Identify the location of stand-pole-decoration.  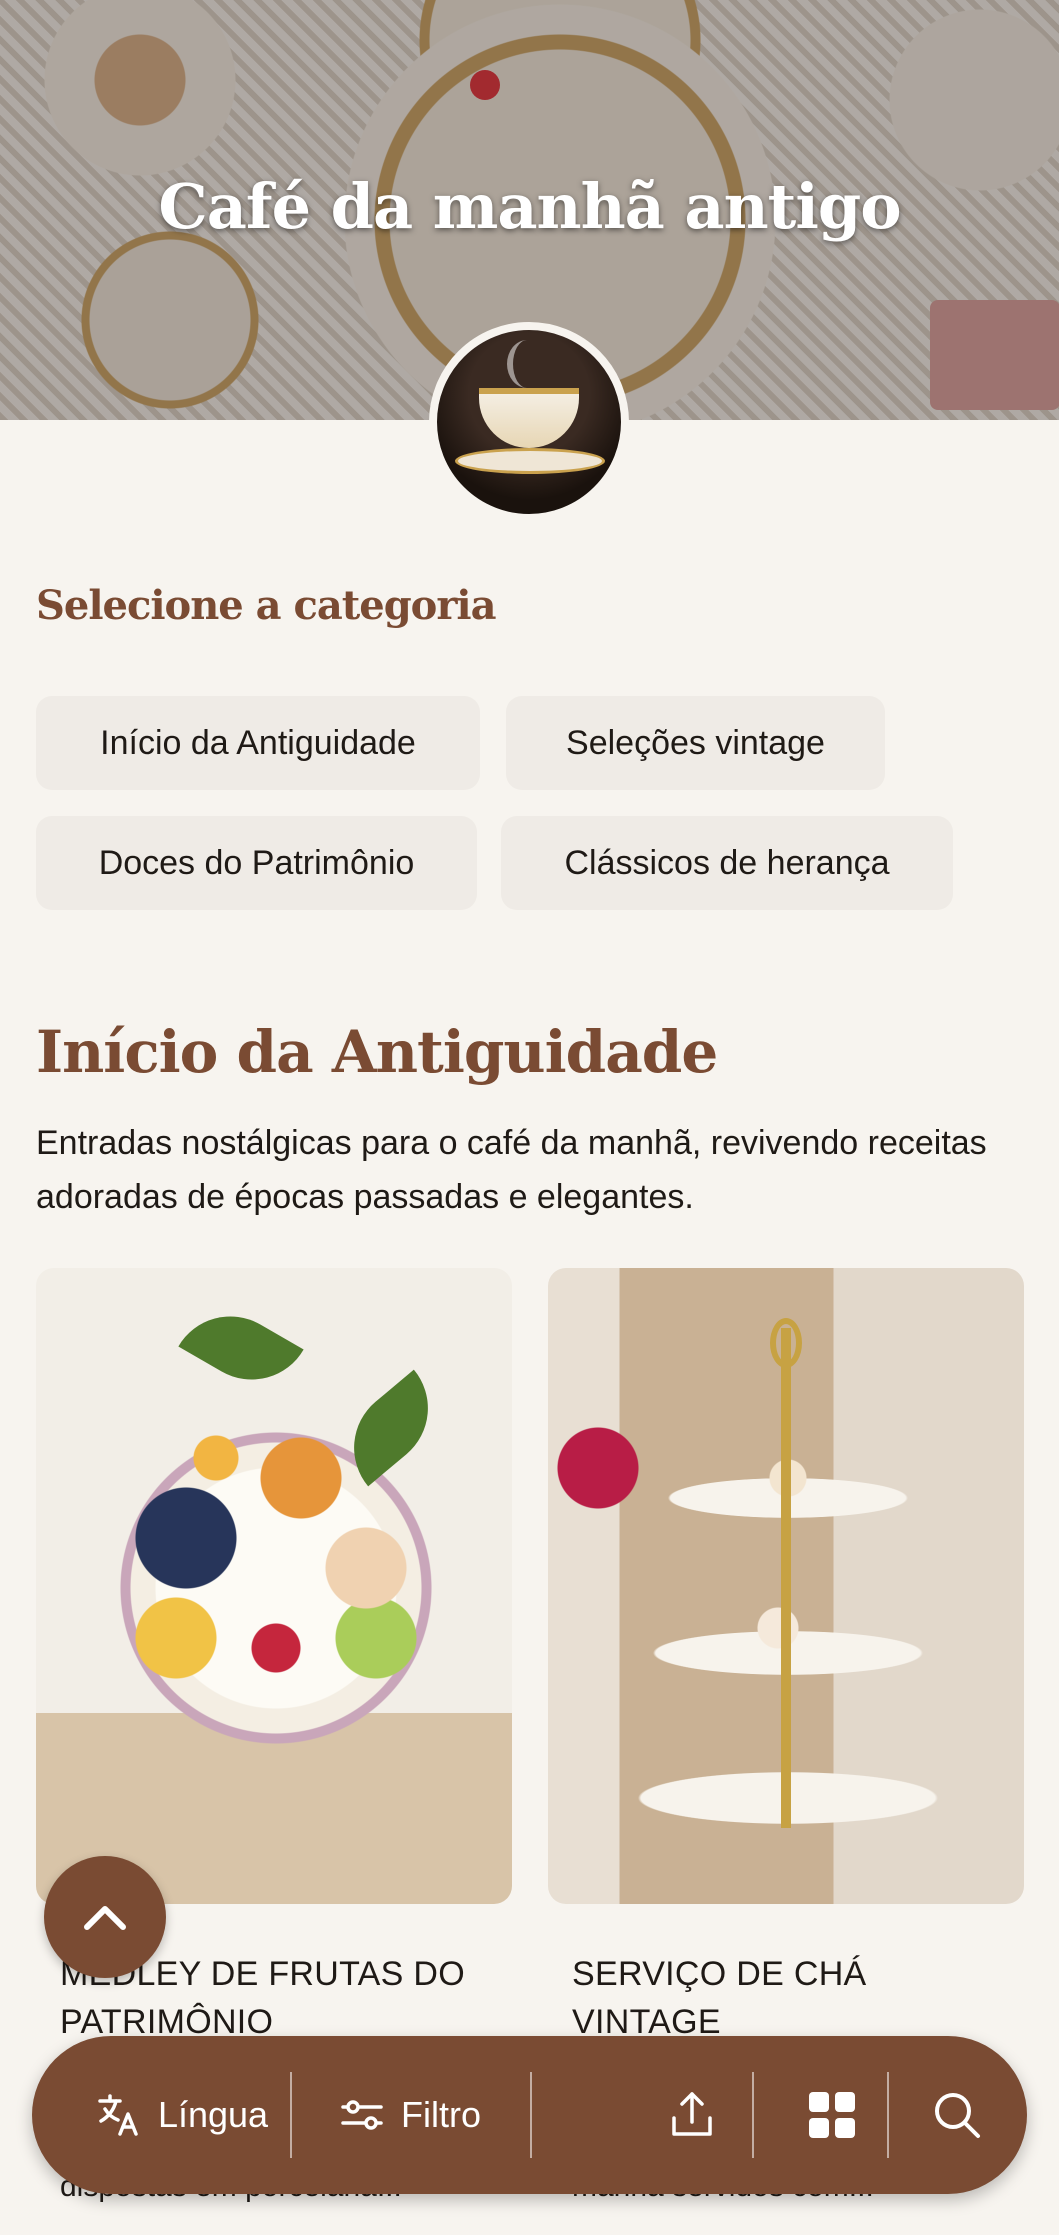
(786, 1578).